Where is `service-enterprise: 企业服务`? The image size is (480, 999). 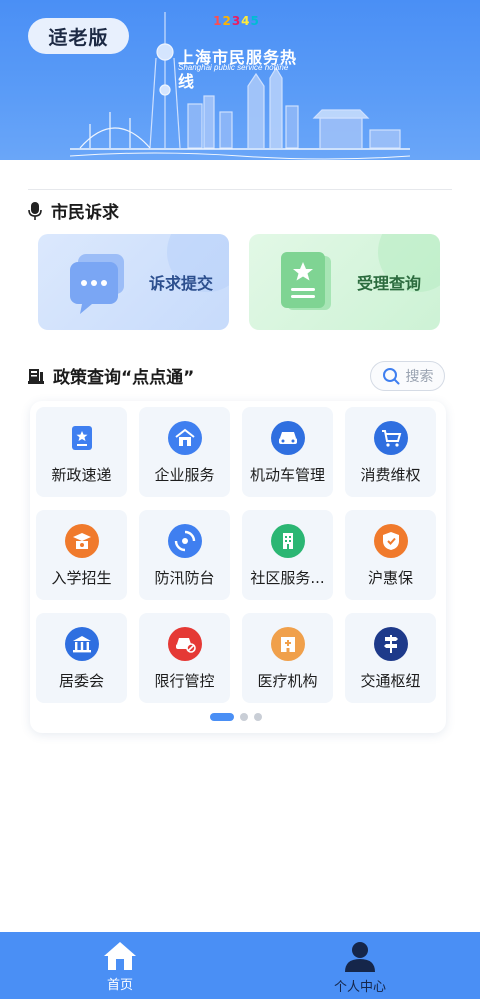 service-enterprise: 企业服务 is located at coordinates (184, 452).